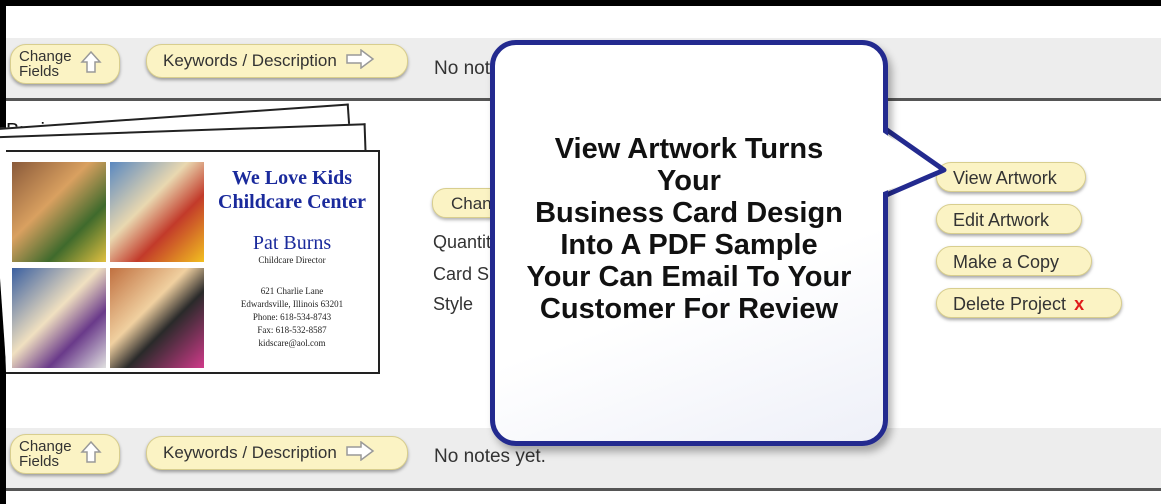  Describe the element at coordinates (292, 202) in the screenshot. I see `card-business-name-2: Childcare Center` at that location.